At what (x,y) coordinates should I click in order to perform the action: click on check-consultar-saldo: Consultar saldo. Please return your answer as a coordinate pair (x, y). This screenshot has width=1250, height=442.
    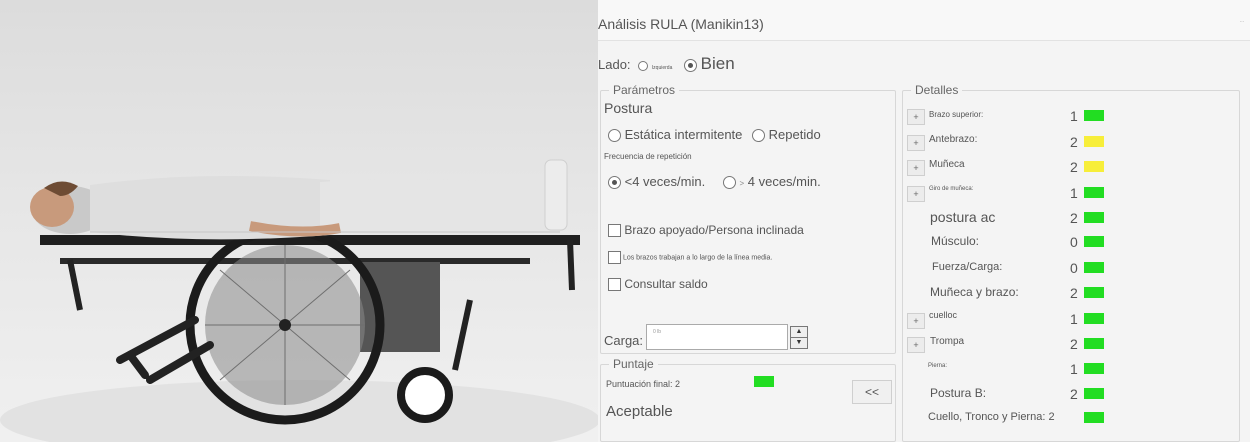
    Looking at the image, I should click on (658, 284).